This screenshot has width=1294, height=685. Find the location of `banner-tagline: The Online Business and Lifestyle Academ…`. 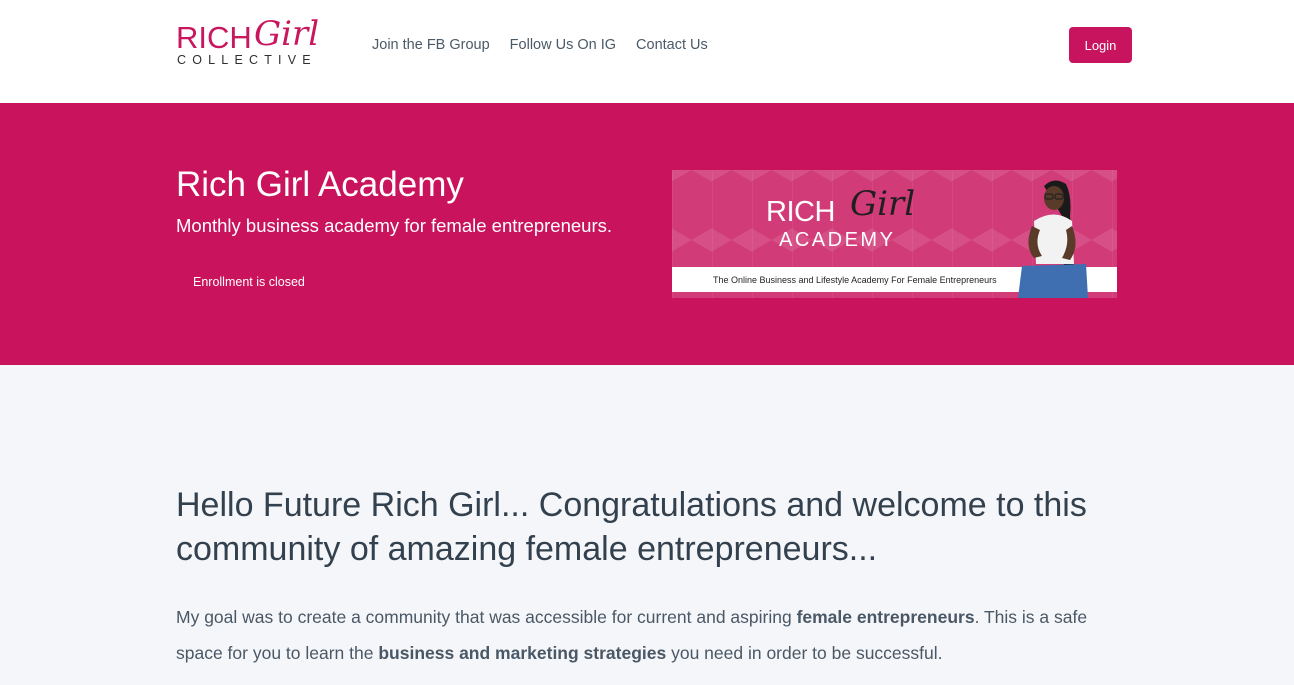

banner-tagline: The Online Business and Lifestyle Academ… is located at coordinates (855, 280).